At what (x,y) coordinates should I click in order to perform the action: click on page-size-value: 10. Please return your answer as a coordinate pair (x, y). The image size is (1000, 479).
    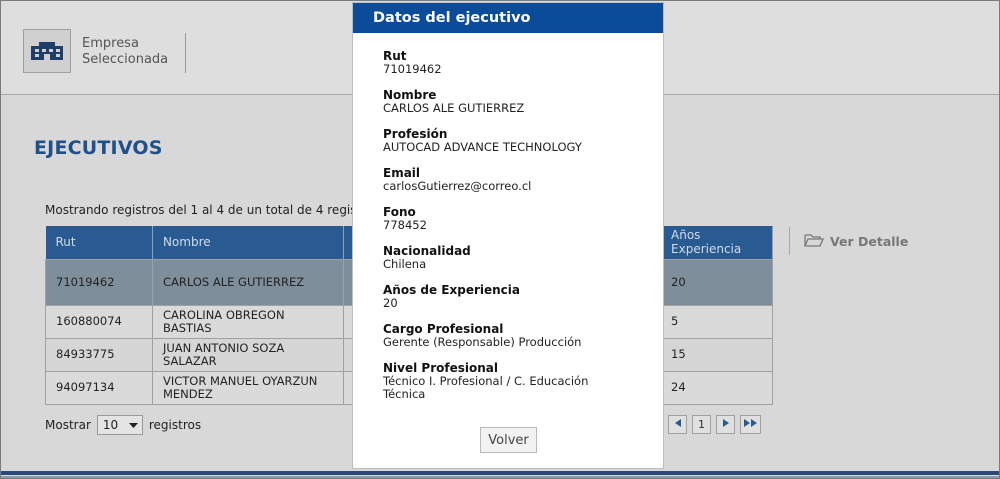
    Looking at the image, I should click on (110, 425).